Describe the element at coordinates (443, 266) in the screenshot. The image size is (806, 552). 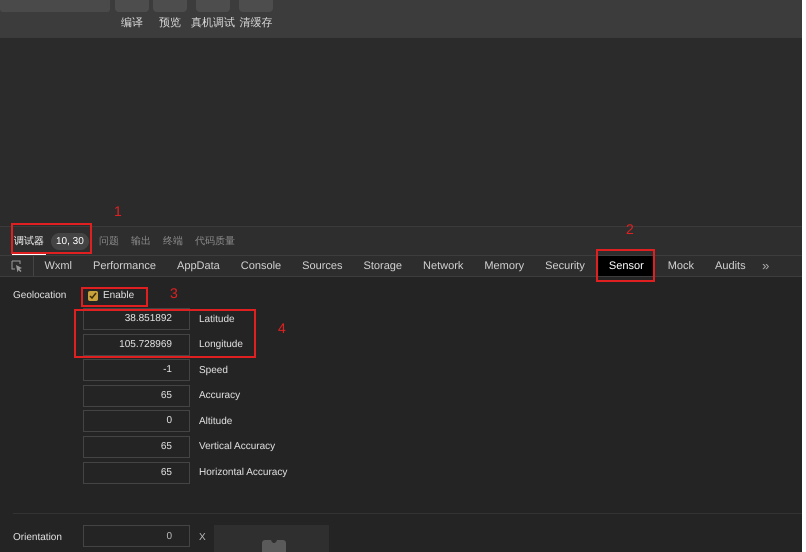
I see `devtools-tab: Network` at that location.